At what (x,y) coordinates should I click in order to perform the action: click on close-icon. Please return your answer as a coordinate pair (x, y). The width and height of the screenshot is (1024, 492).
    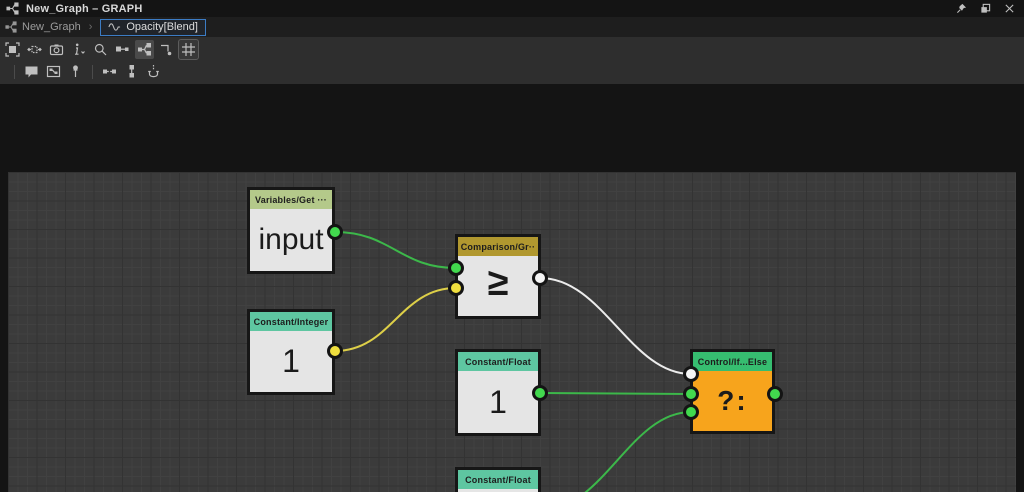
    Looking at the image, I should click on (1009, 8).